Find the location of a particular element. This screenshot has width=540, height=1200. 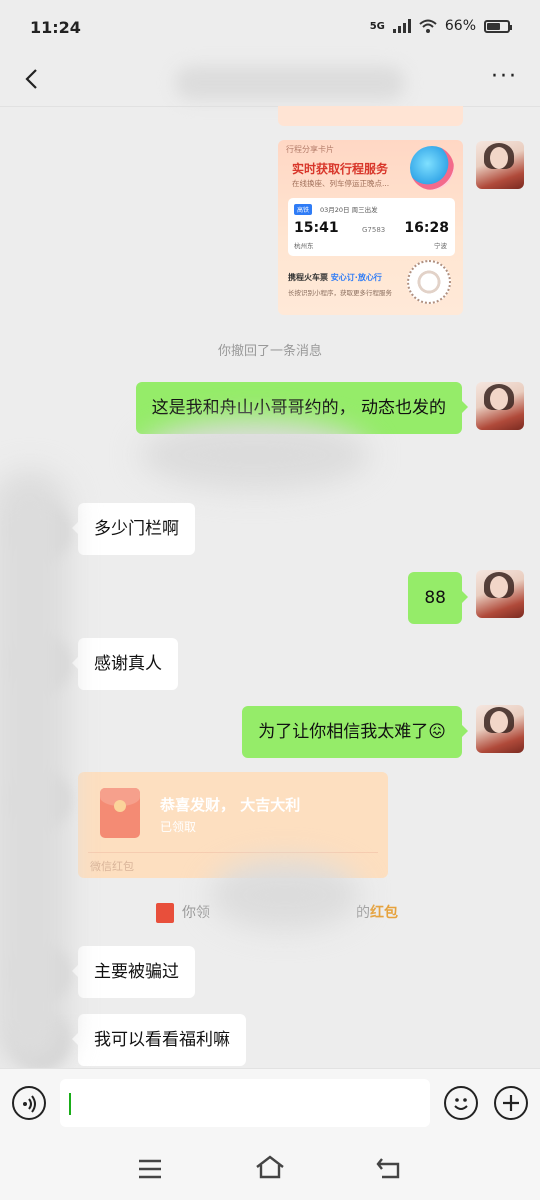

message-bubble-incoming: 感谢真人 is located at coordinates (125, 664).